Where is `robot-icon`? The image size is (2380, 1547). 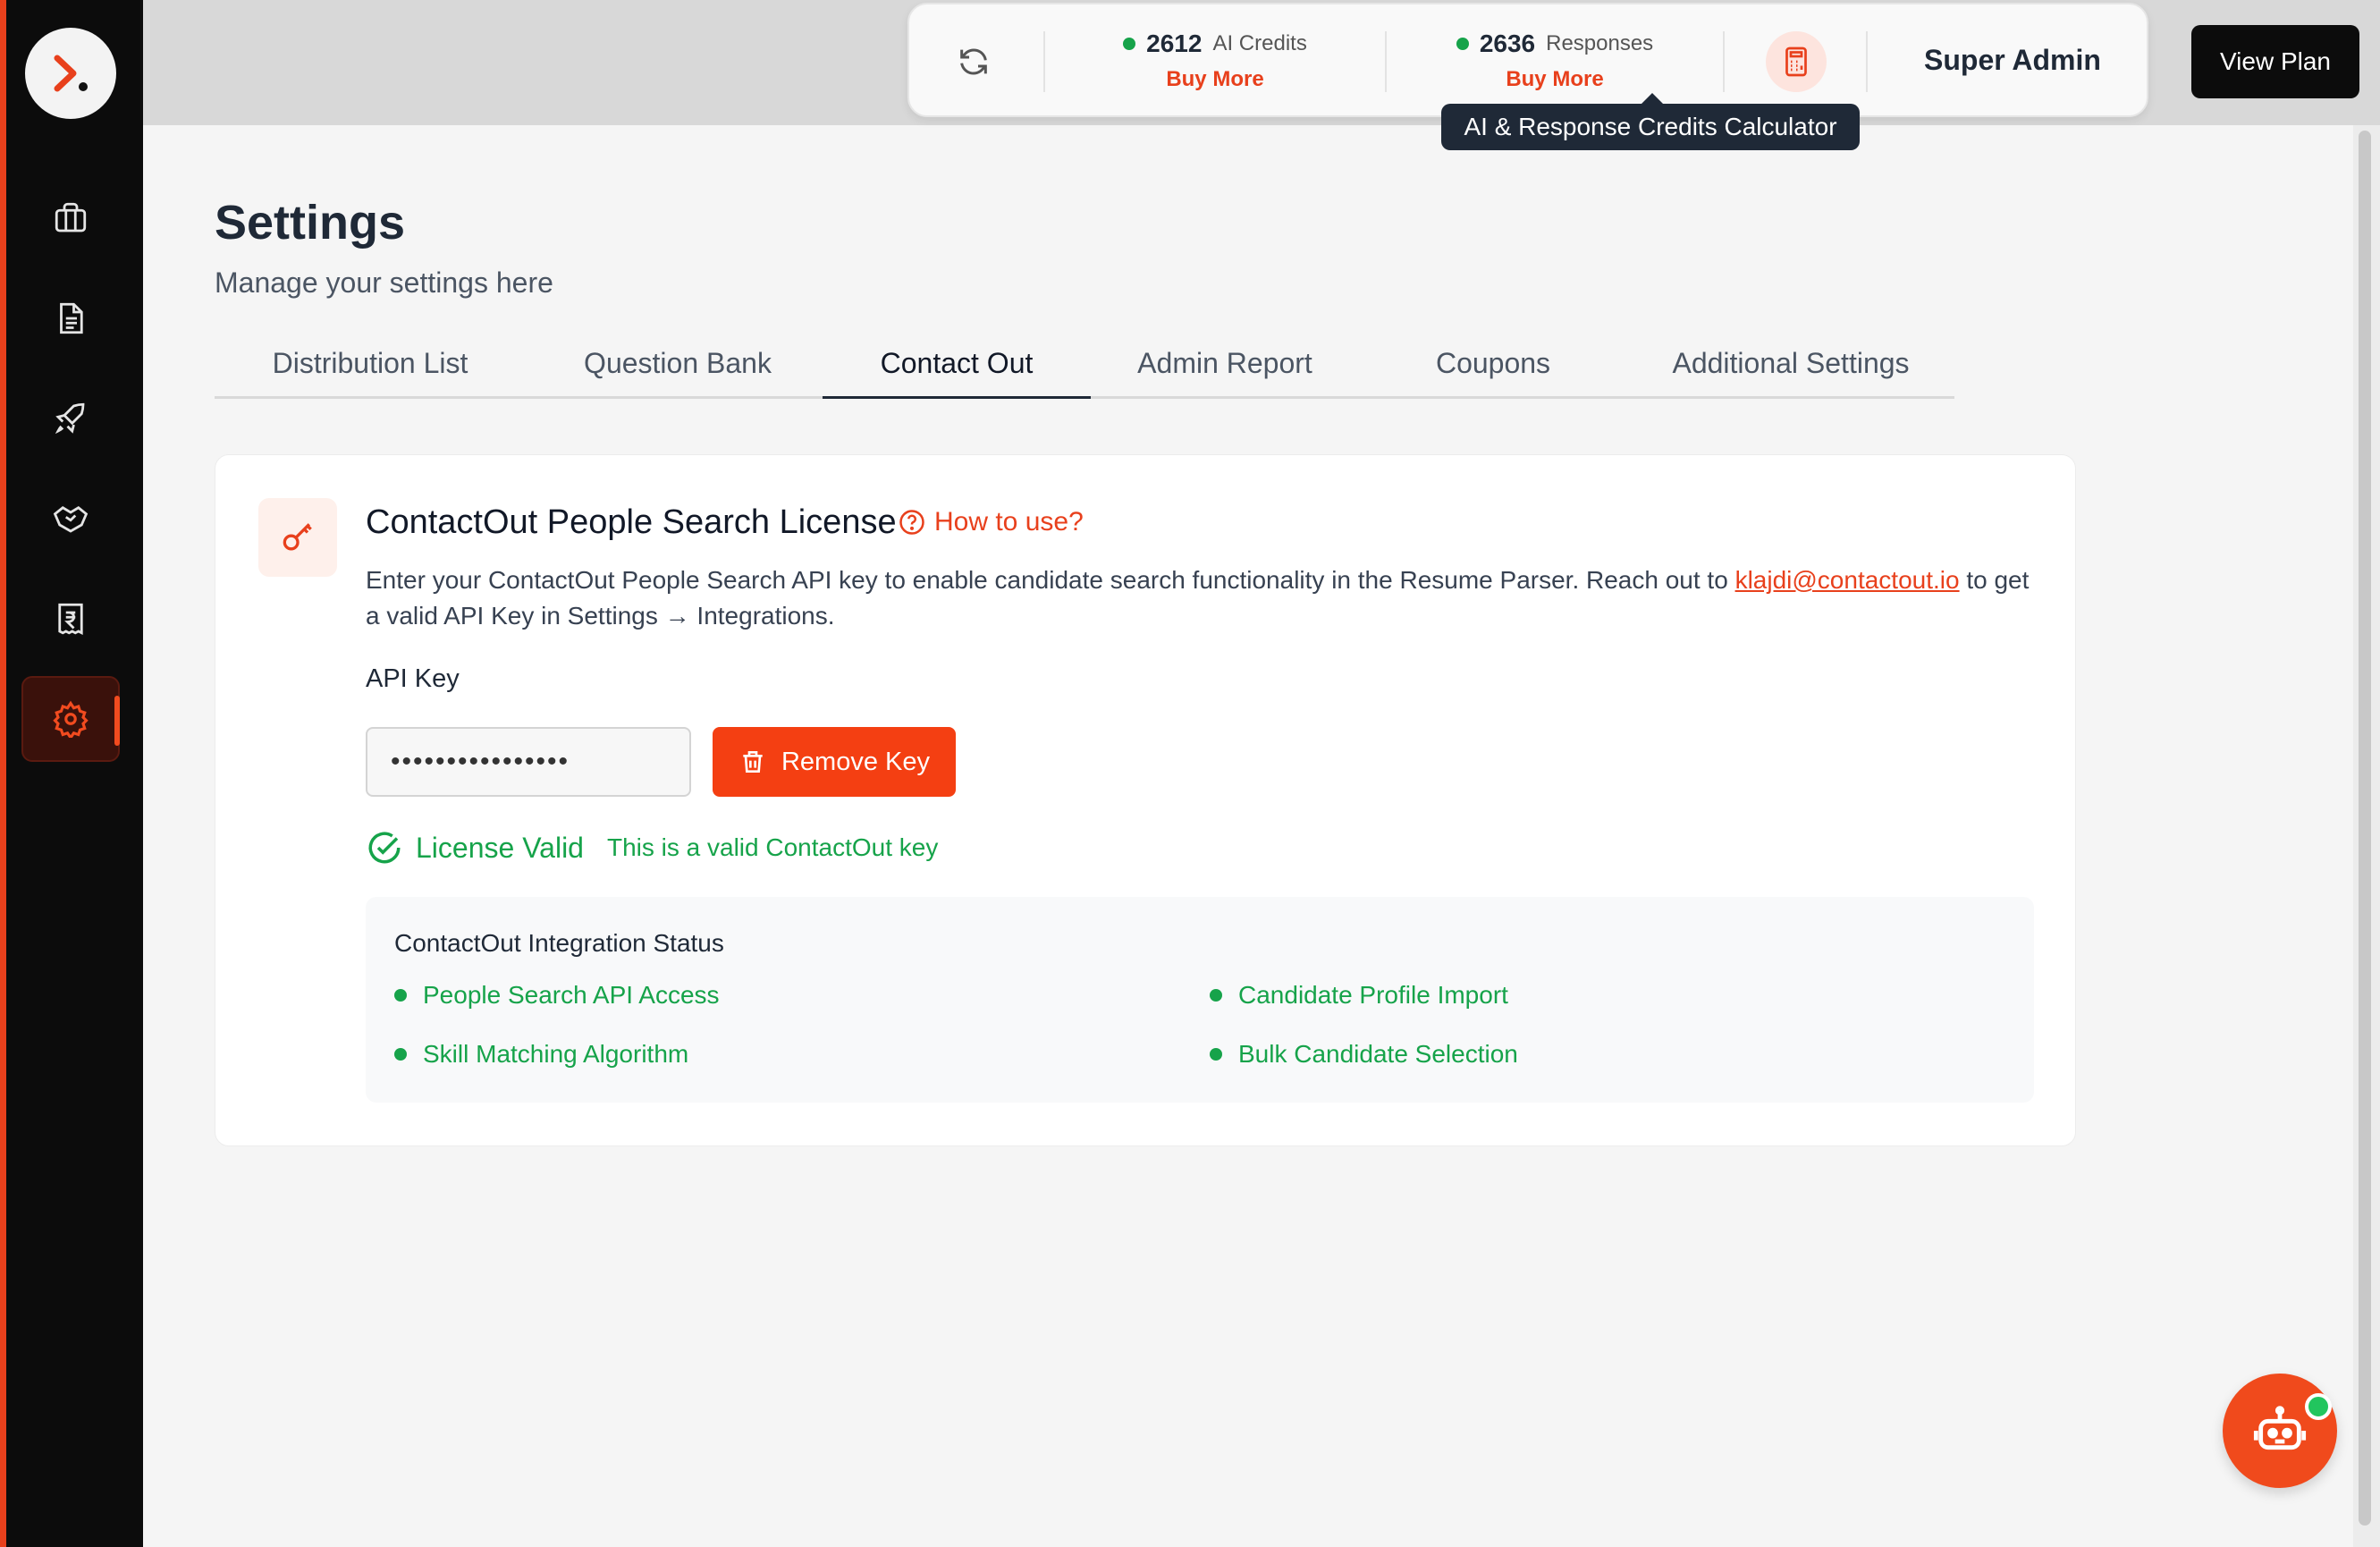
robot-icon is located at coordinates (2280, 1428).